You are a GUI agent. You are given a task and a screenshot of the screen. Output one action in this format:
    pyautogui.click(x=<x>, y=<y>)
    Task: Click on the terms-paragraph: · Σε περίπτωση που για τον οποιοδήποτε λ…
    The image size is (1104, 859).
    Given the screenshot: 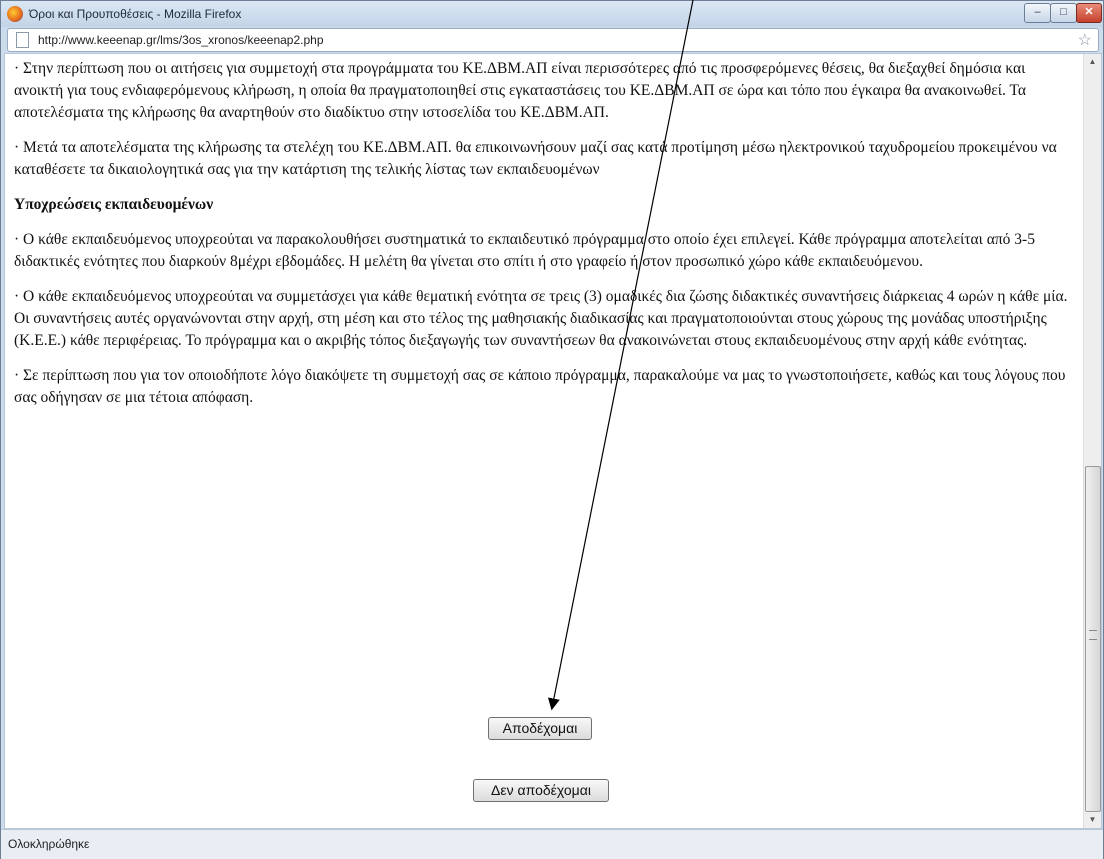 What is the action you would take?
    pyautogui.click(x=540, y=386)
    